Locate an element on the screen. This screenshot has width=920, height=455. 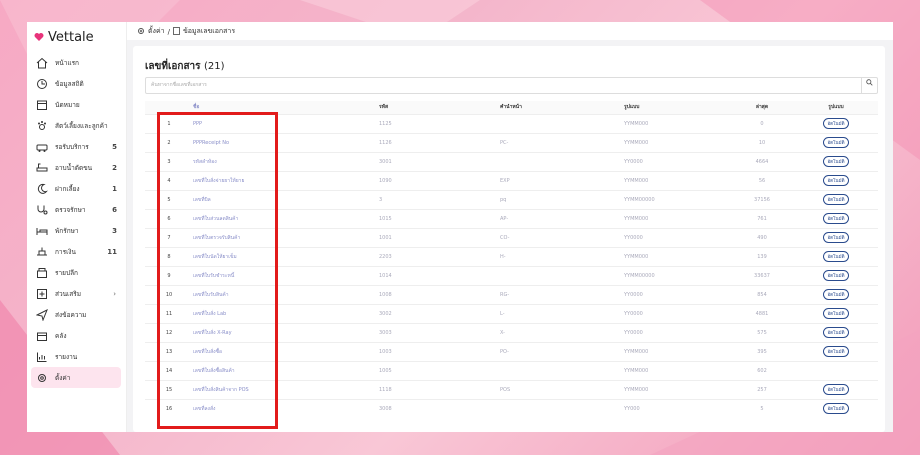
stethoscope-icon is located at coordinates (42, 210).